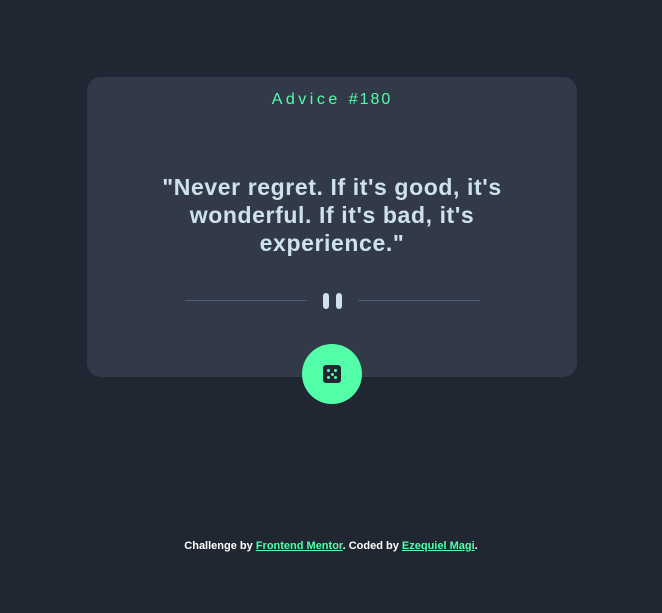 The image size is (662, 613). What do you see at coordinates (299, 546) in the screenshot?
I see `frontend-mentor-link: Frontend Mentor` at bounding box center [299, 546].